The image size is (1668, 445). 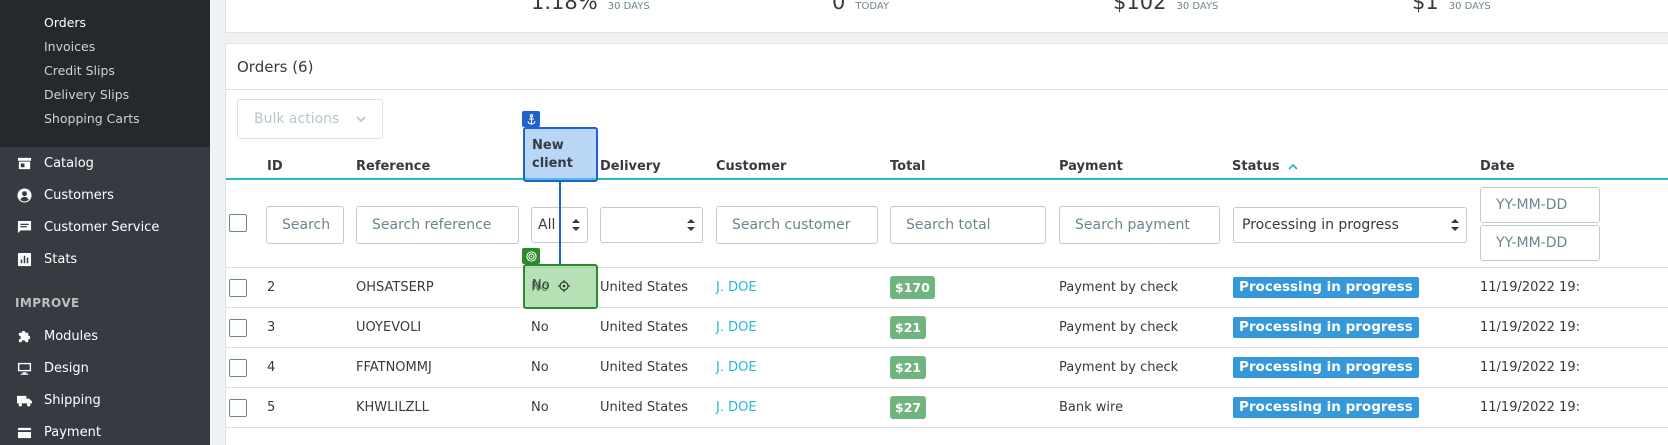 What do you see at coordinates (1497, 166) in the screenshot?
I see `column-header-date: Date` at bounding box center [1497, 166].